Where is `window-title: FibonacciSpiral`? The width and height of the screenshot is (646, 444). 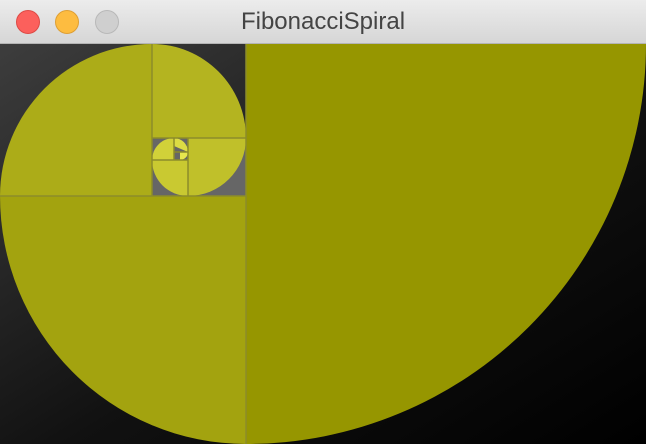 window-title: FibonacciSpiral is located at coordinates (323, 21).